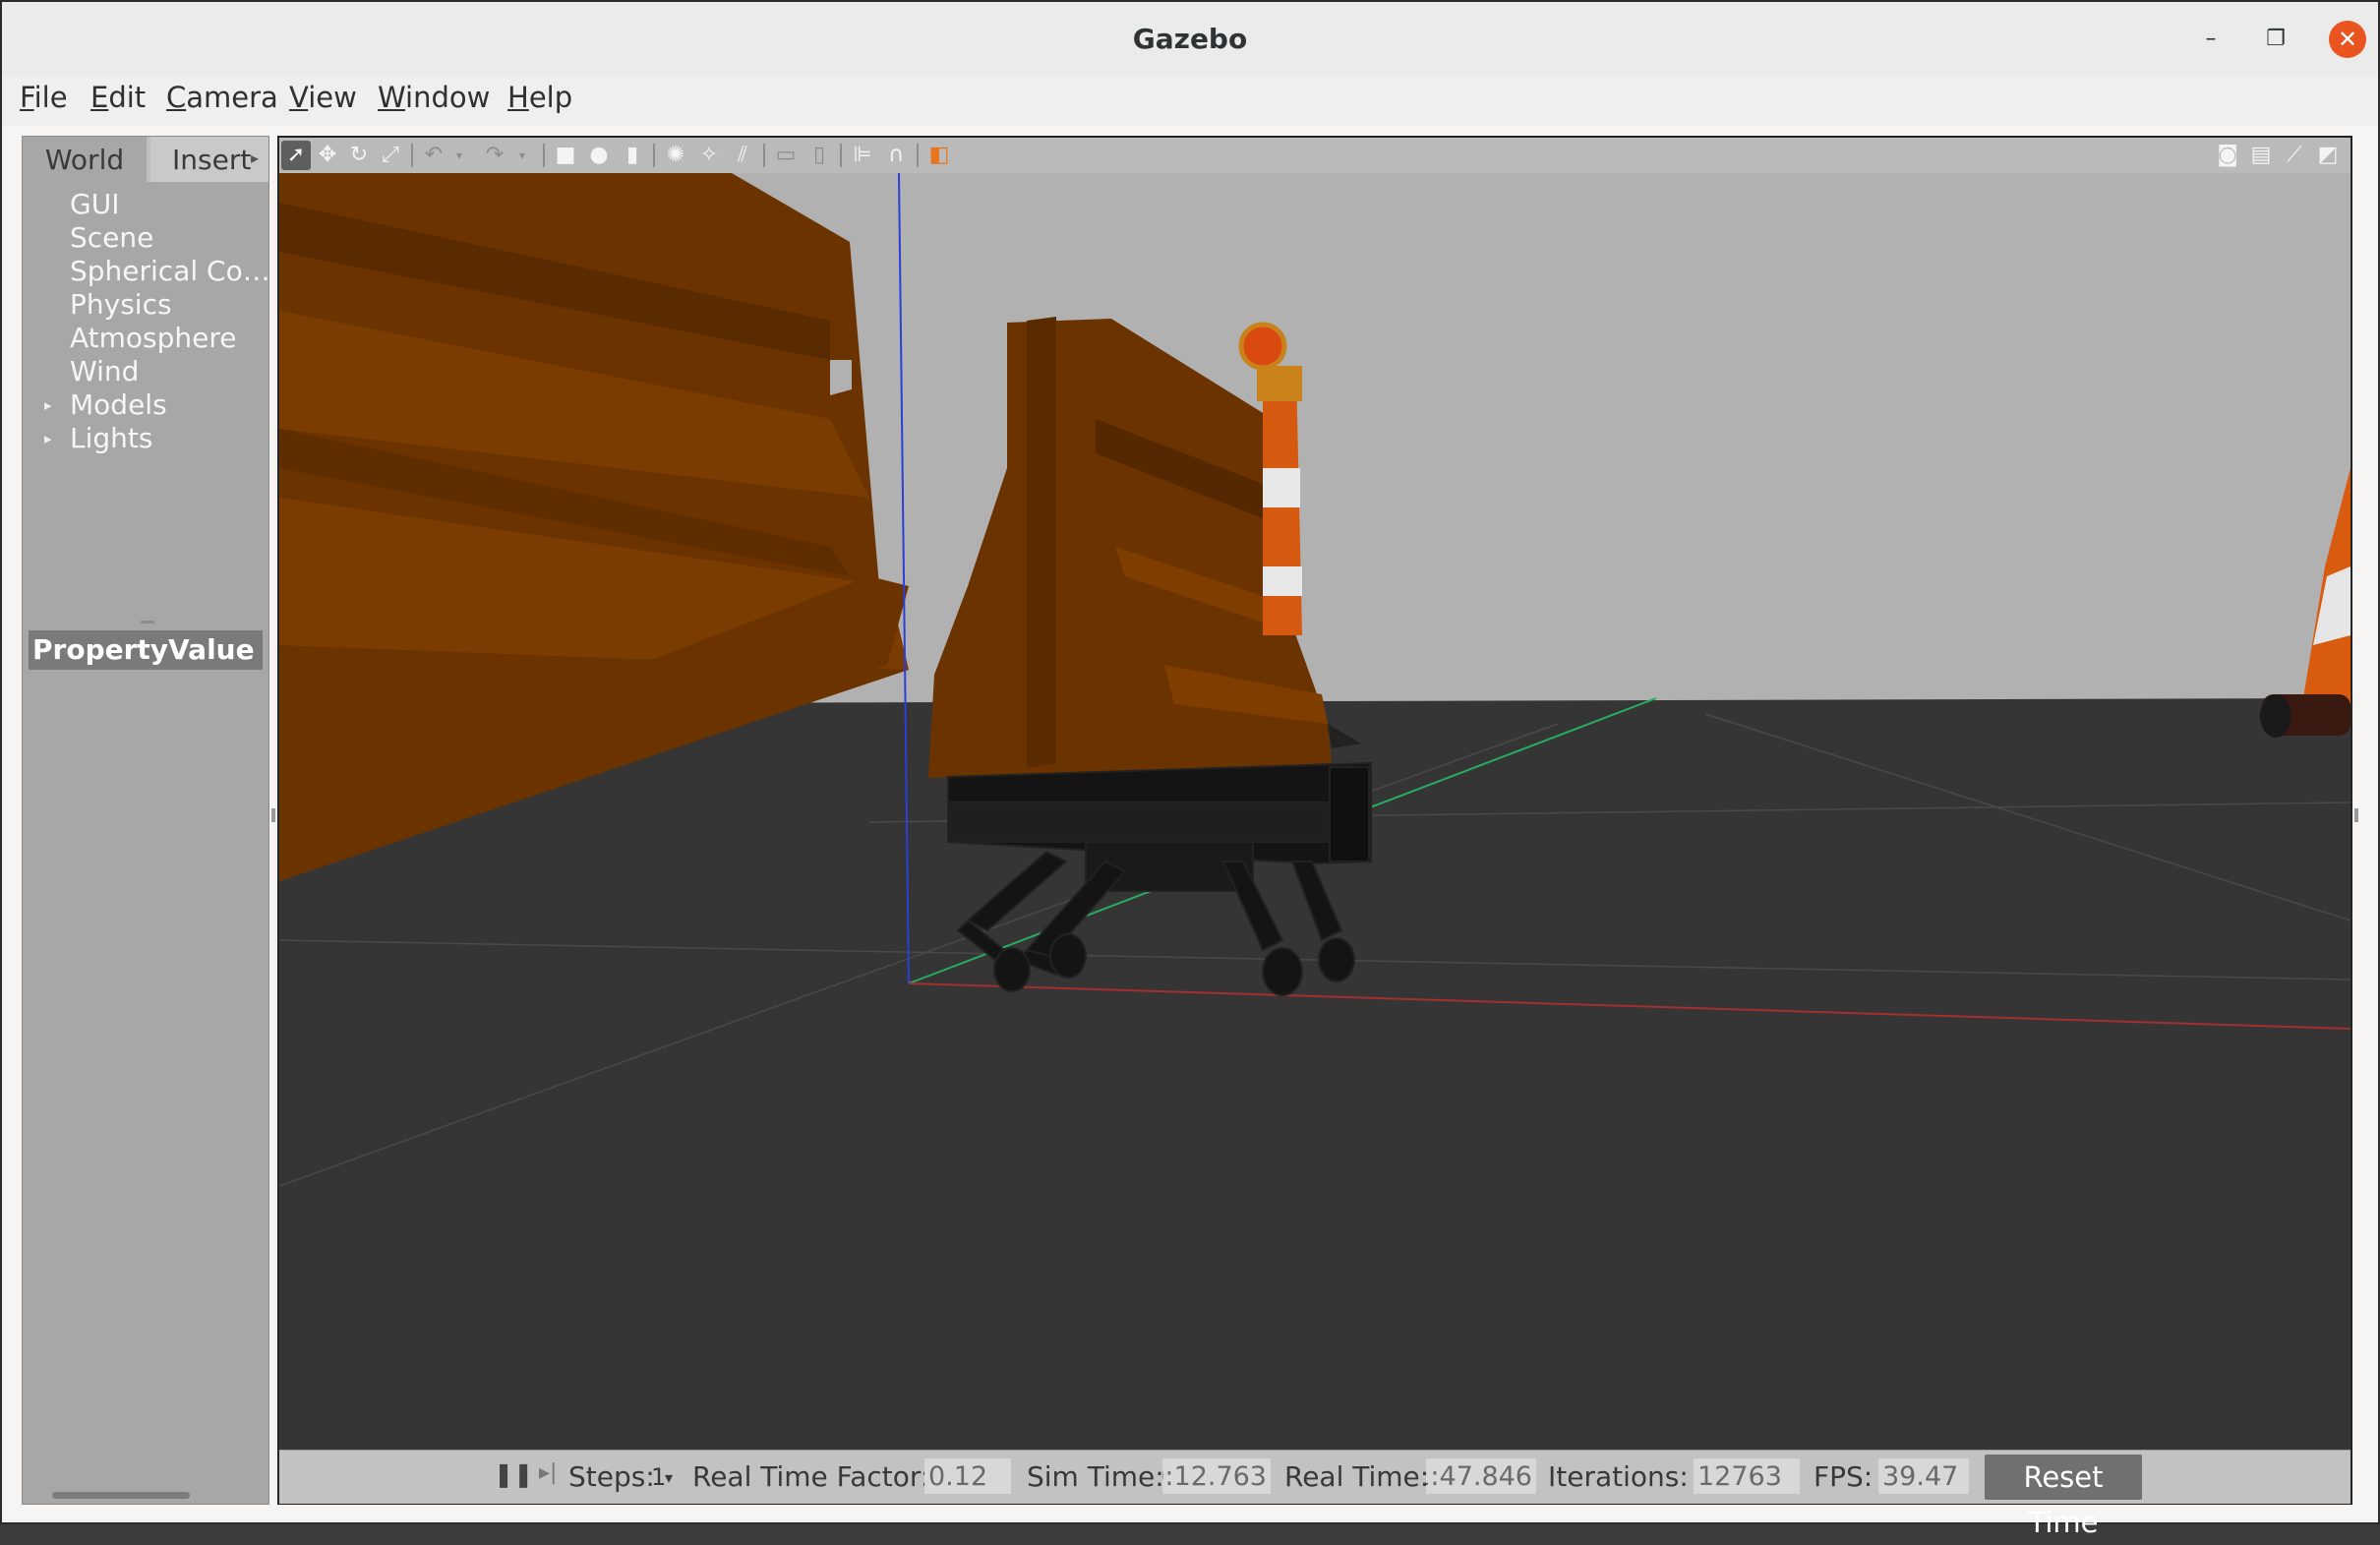  Describe the element at coordinates (111, 237) in the screenshot. I see `tree-item-scene: Scene` at that location.